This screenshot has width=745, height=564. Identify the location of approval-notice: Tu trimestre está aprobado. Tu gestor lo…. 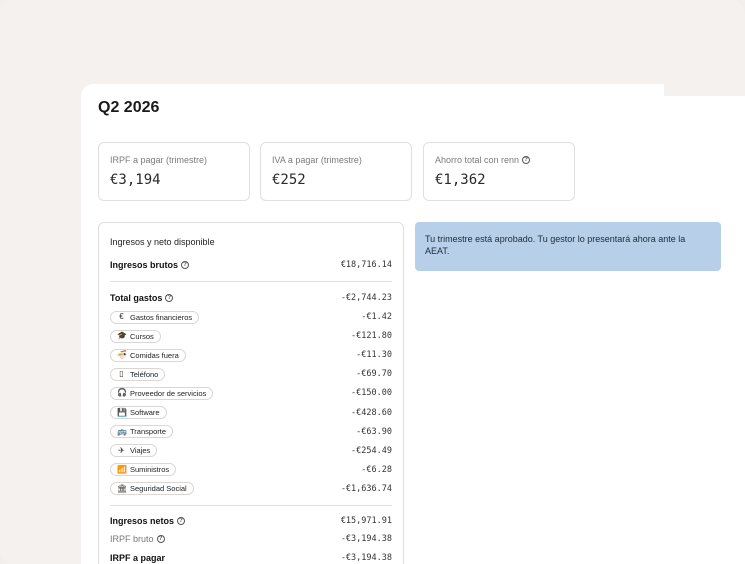
(568, 246).